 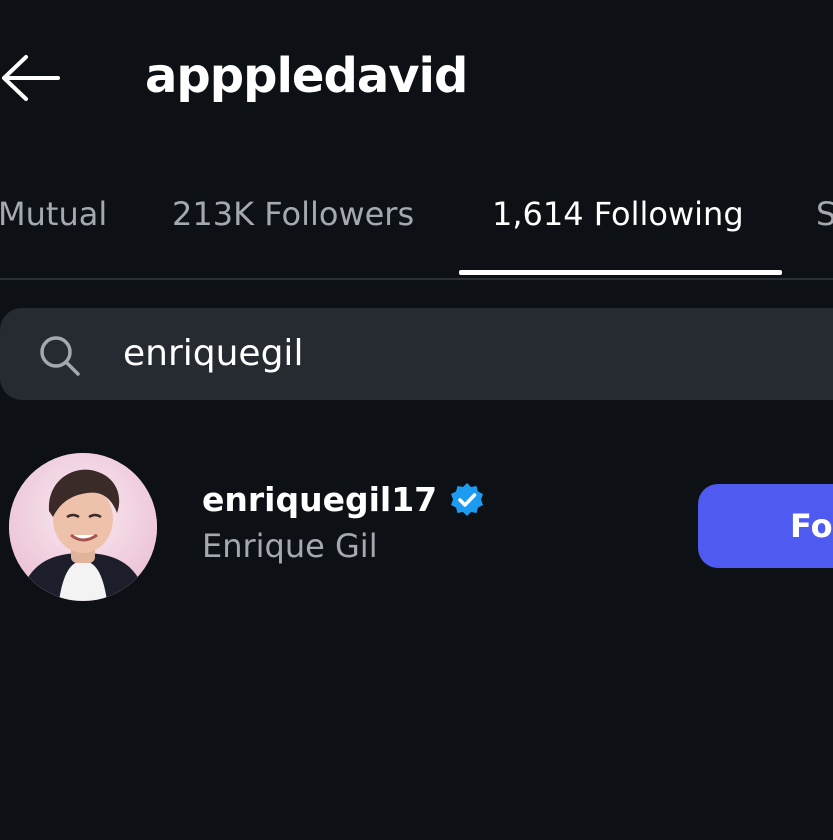 I want to click on search-icon, so click(x=60, y=356).